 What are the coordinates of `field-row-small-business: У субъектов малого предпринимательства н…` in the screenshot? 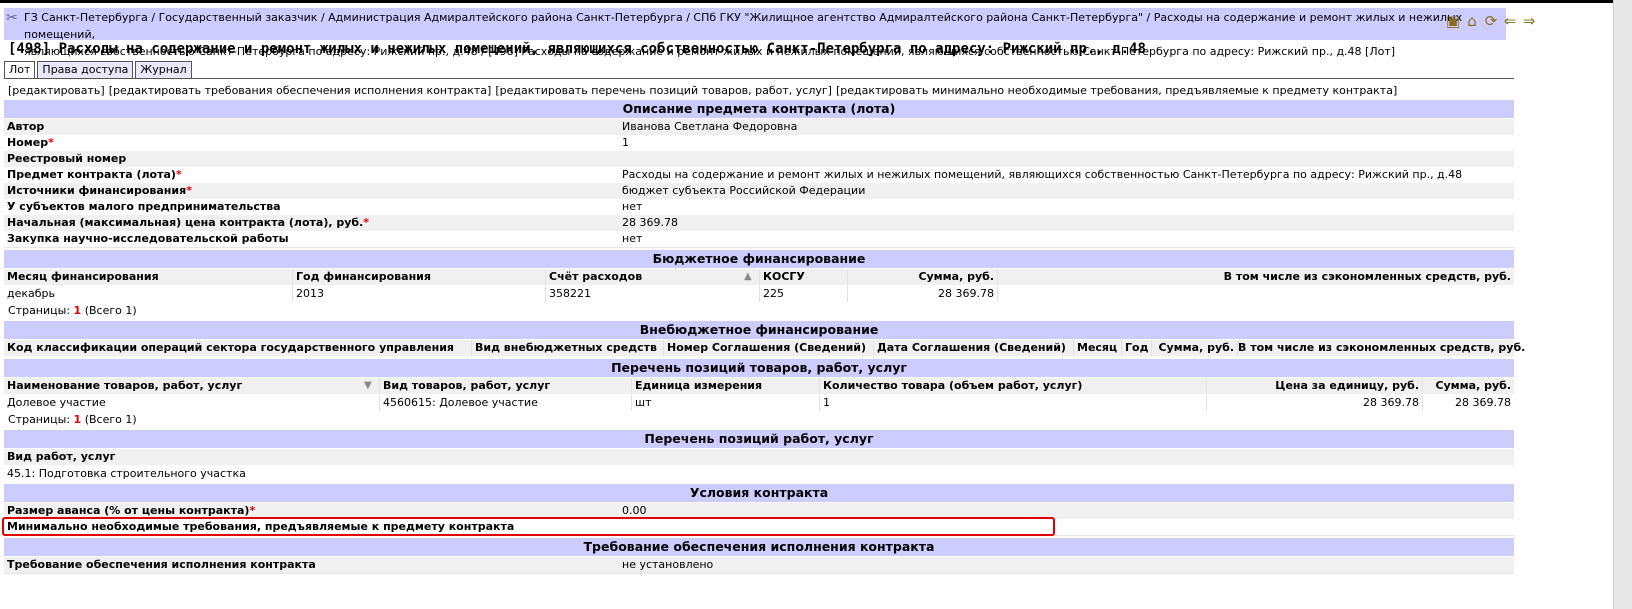 It's located at (759, 207).